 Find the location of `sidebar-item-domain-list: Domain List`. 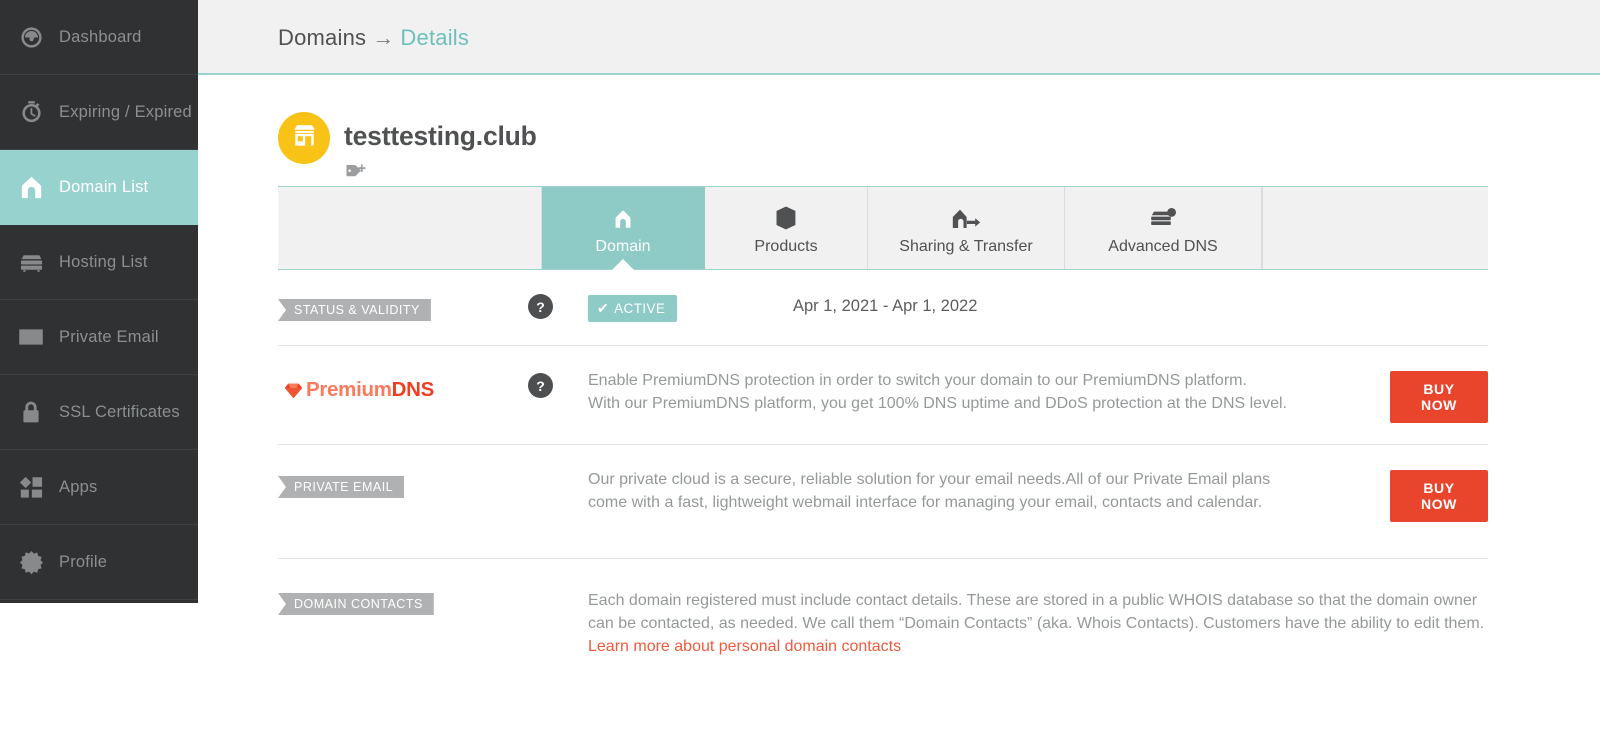

sidebar-item-domain-list: Domain List is located at coordinates (99, 187).